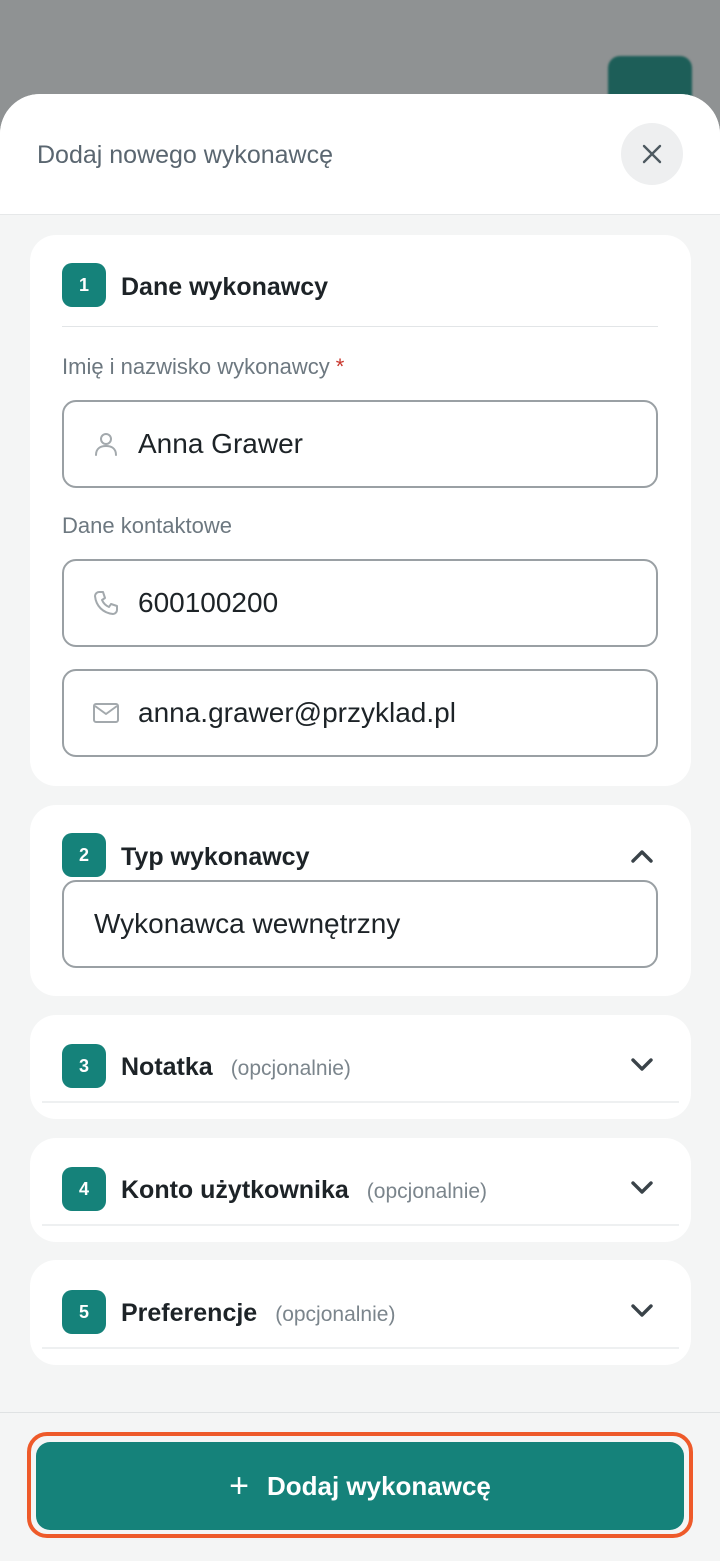 Image resolution: width=720 pixels, height=1561 pixels. I want to click on step-badge: 3, so click(84, 1066).